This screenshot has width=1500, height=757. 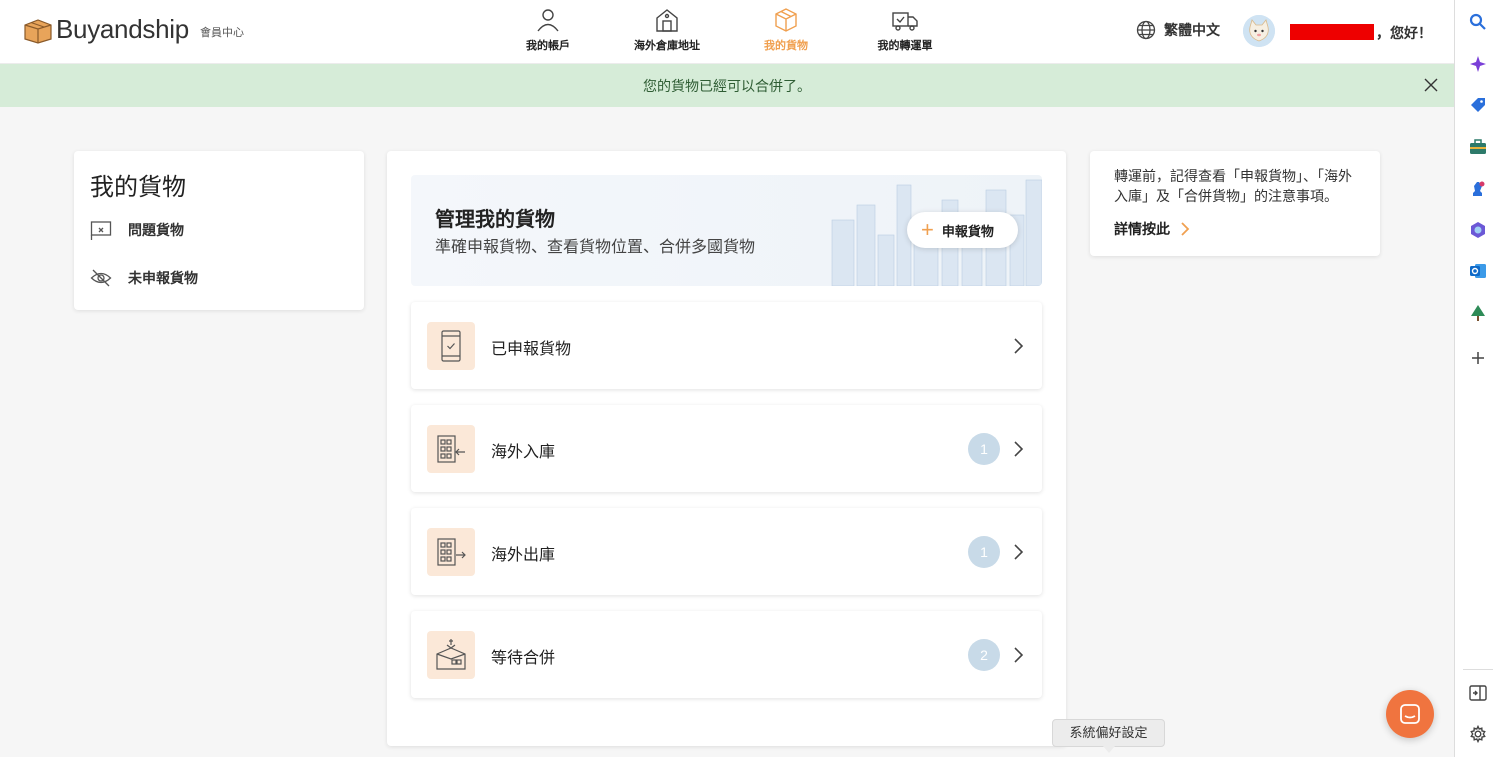 I want to click on row-awaiting-merge: 等待合併 2, so click(x=726, y=654).